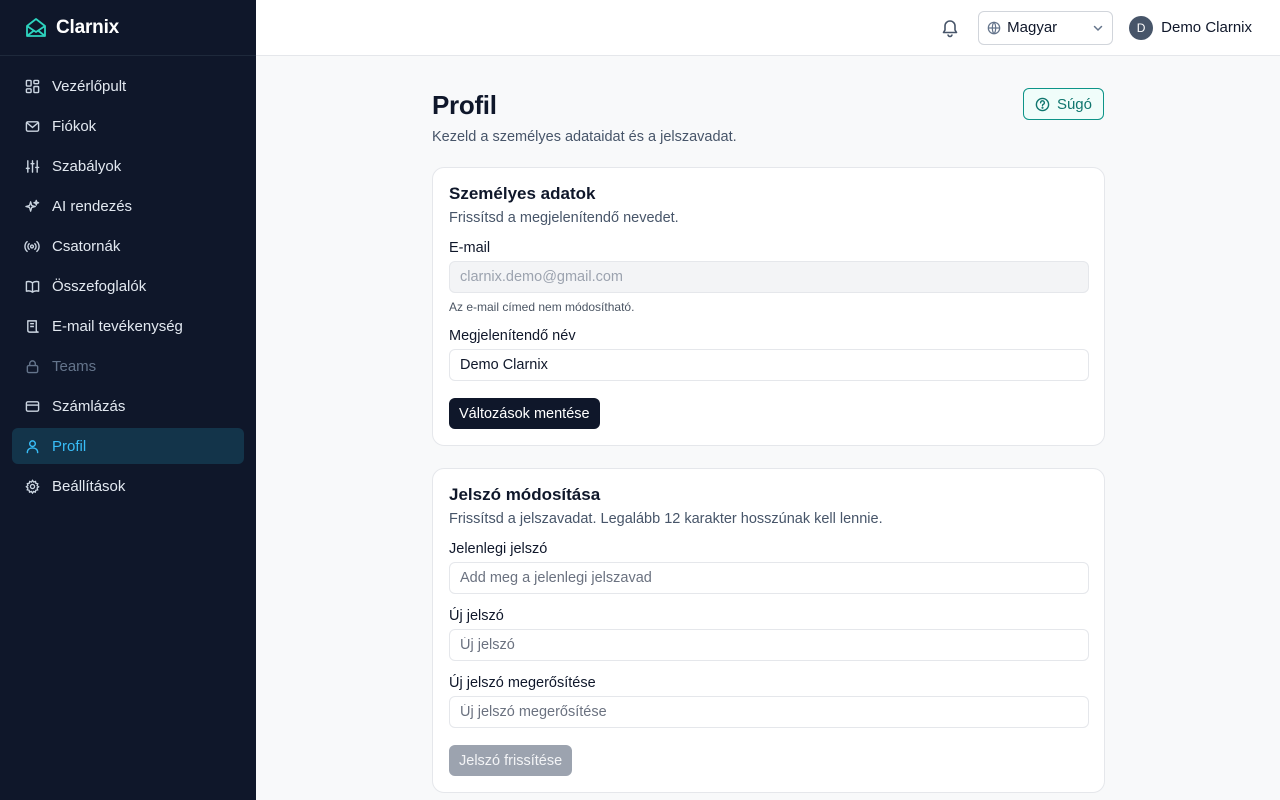  What do you see at coordinates (128, 366) in the screenshot?
I see `sidebar-item-teams: Teams` at bounding box center [128, 366].